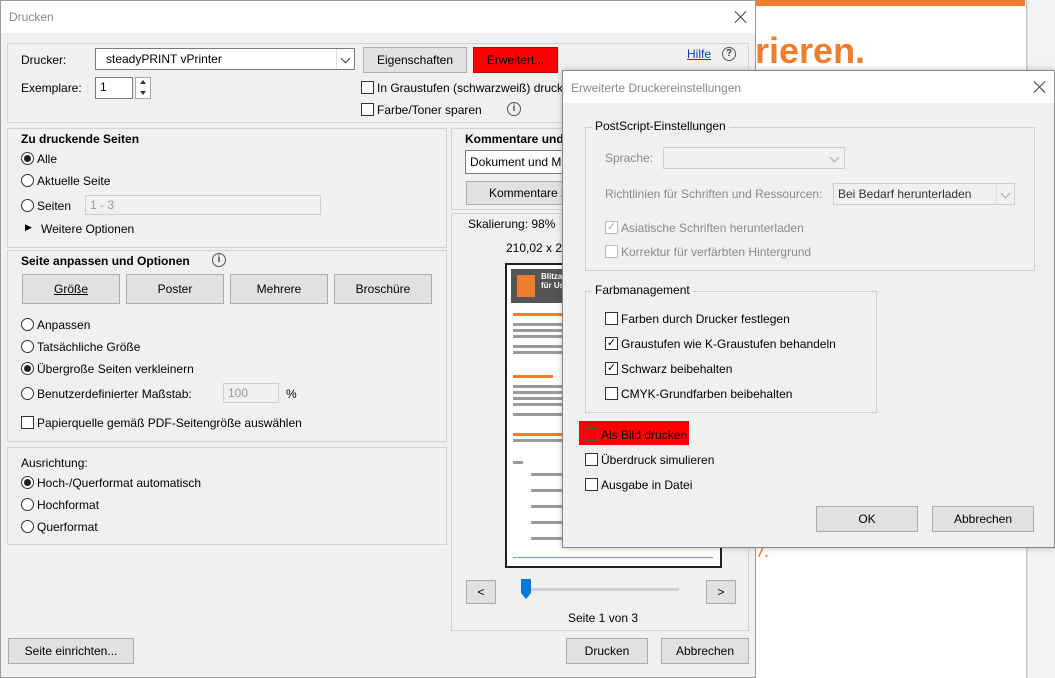 The width and height of the screenshot is (1055, 678). I want to click on paper-source-checkbox, so click(27, 422).